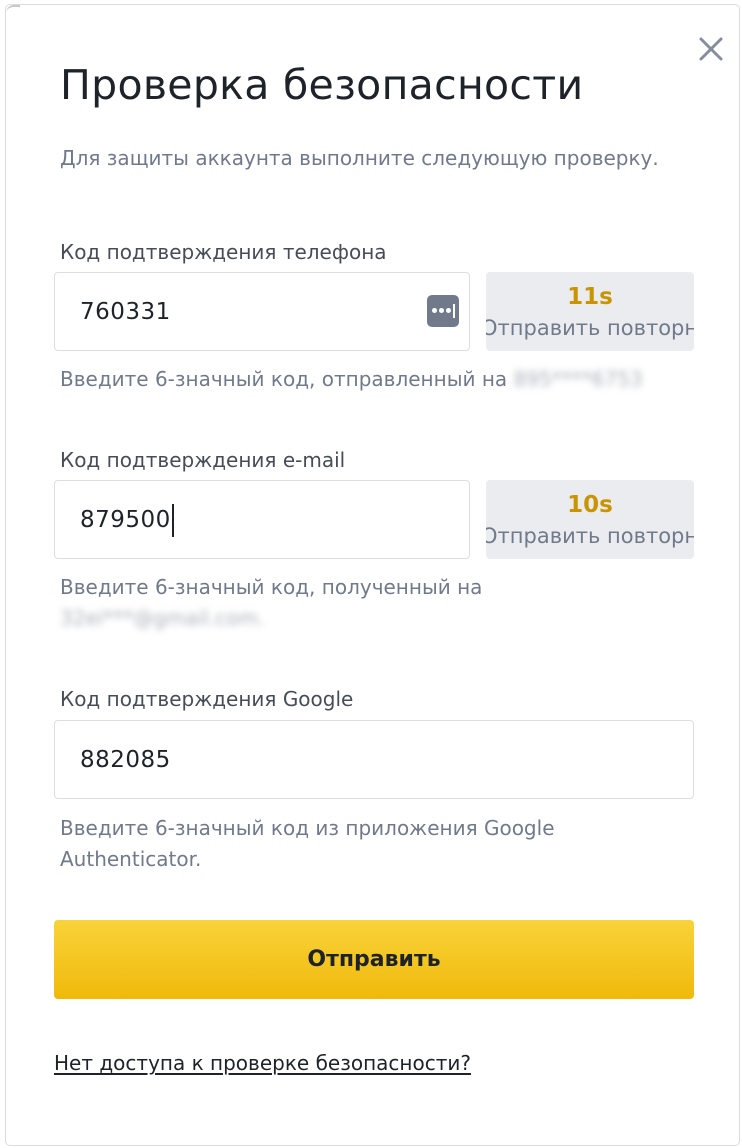 This screenshot has width=742, height=1148. What do you see at coordinates (590, 519) in the screenshot?
I see `email-resend-button: 10s Отправить повторно` at bounding box center [590, 519].